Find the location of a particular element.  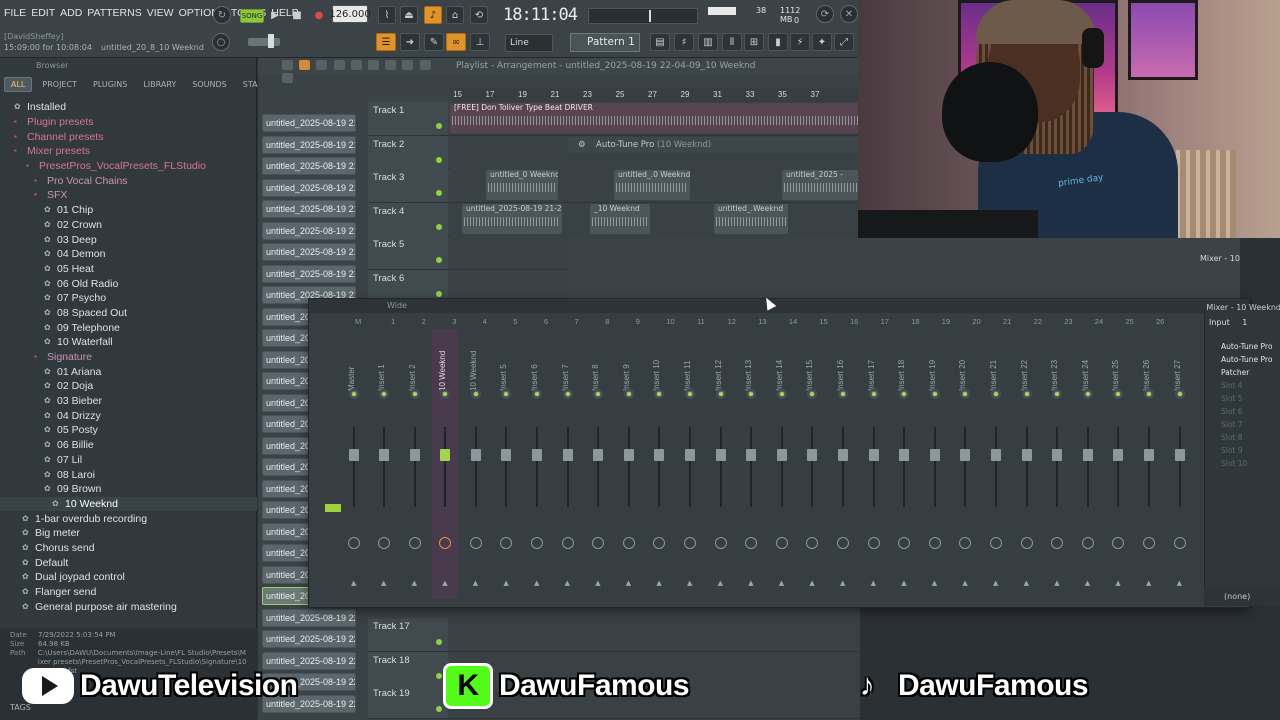

track-header: Track 4 is located at coordinates (408, 219).